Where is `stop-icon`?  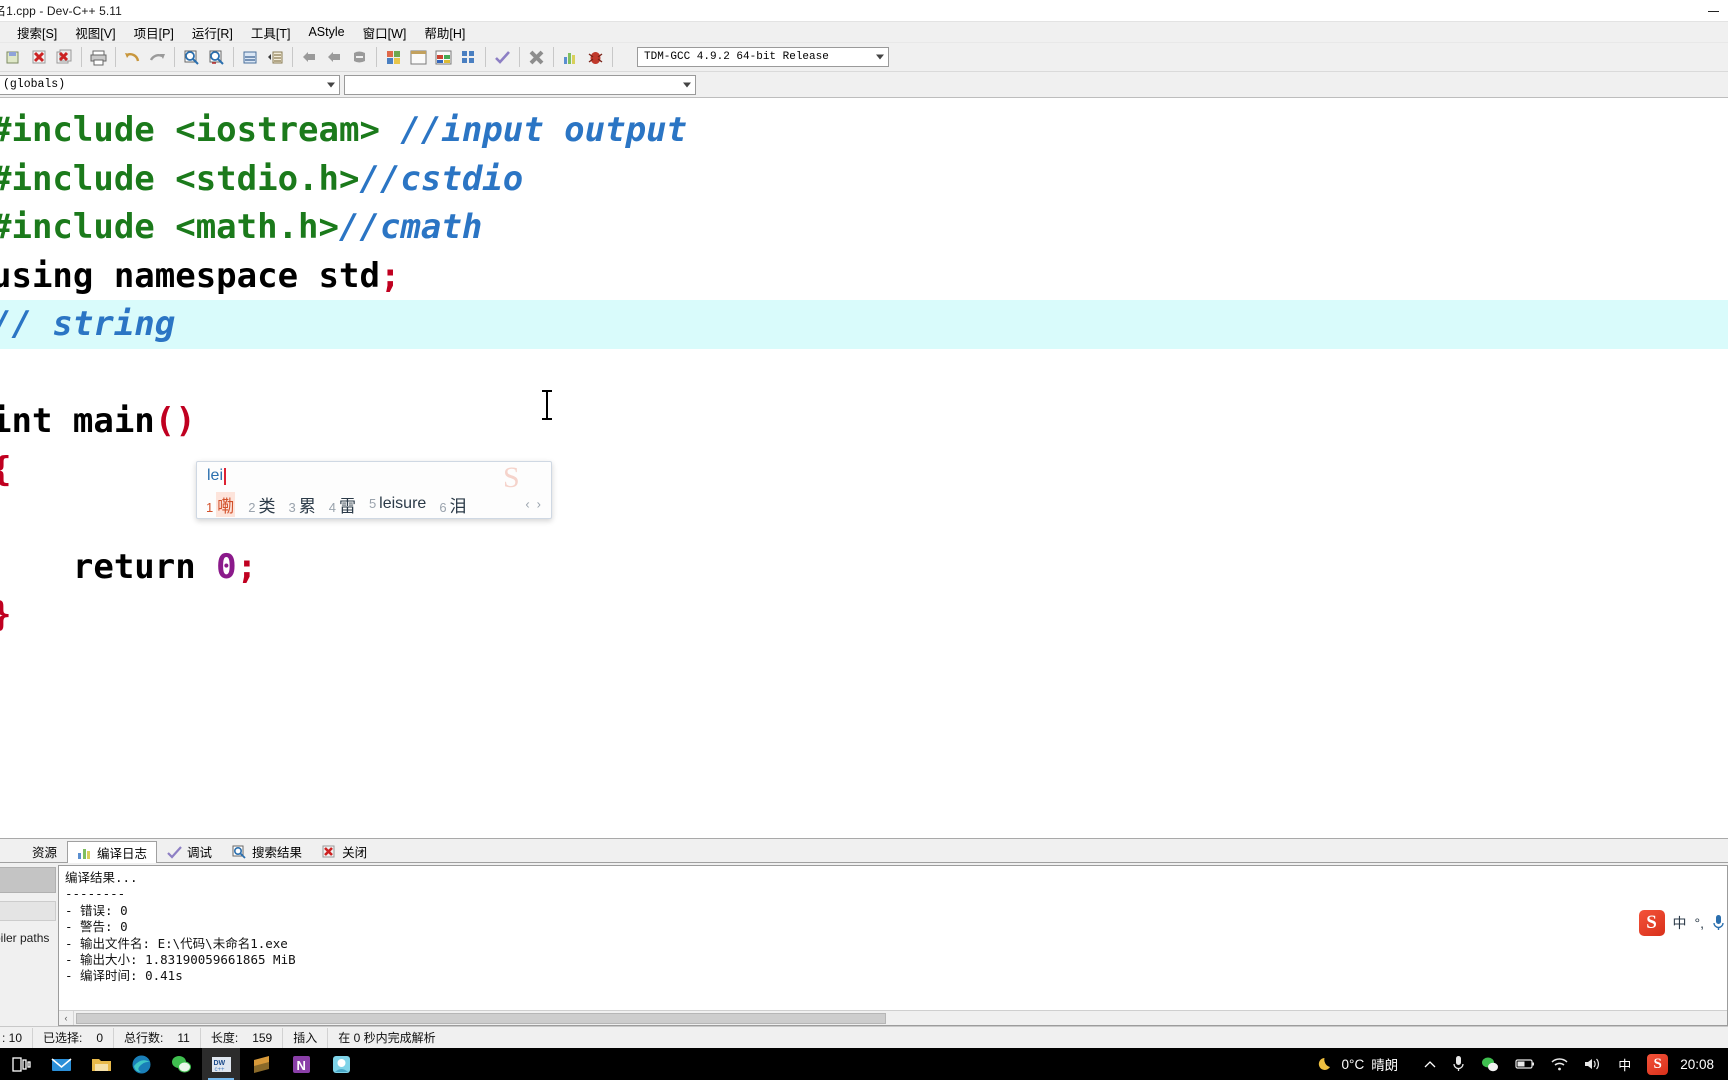 stop-icon is located at coordinates (359, 57).